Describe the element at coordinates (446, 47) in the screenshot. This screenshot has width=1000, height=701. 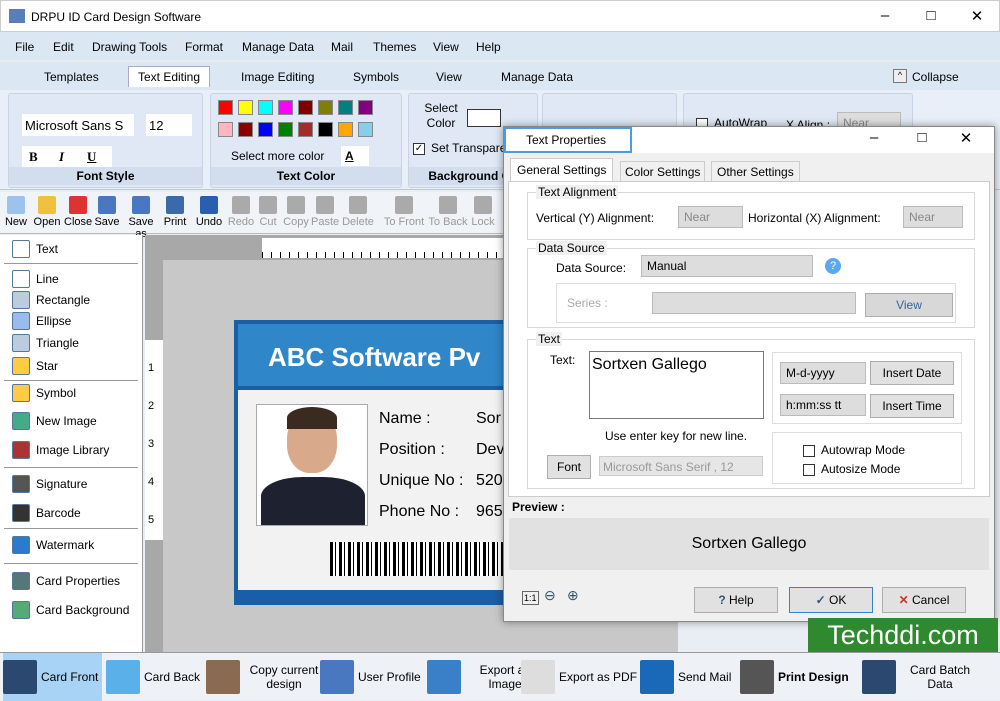
I see `menu-view: View` at that location.